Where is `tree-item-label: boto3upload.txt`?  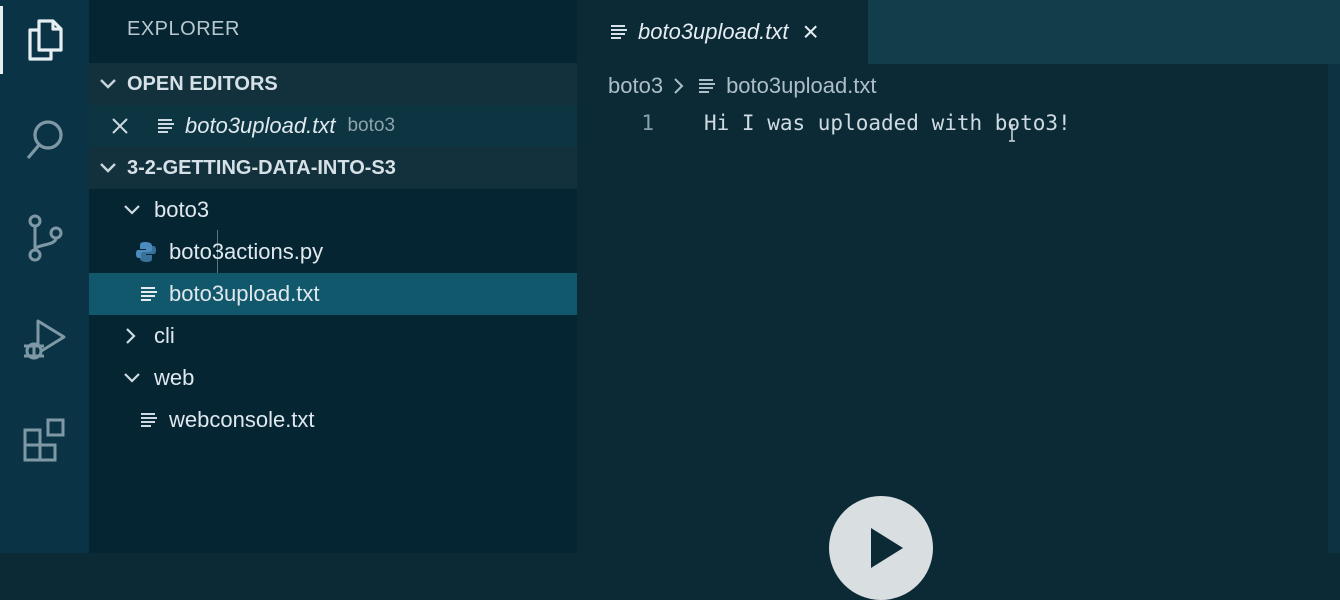
tree-item-label: boto3upload.txt is located at coordinates (244, 293).